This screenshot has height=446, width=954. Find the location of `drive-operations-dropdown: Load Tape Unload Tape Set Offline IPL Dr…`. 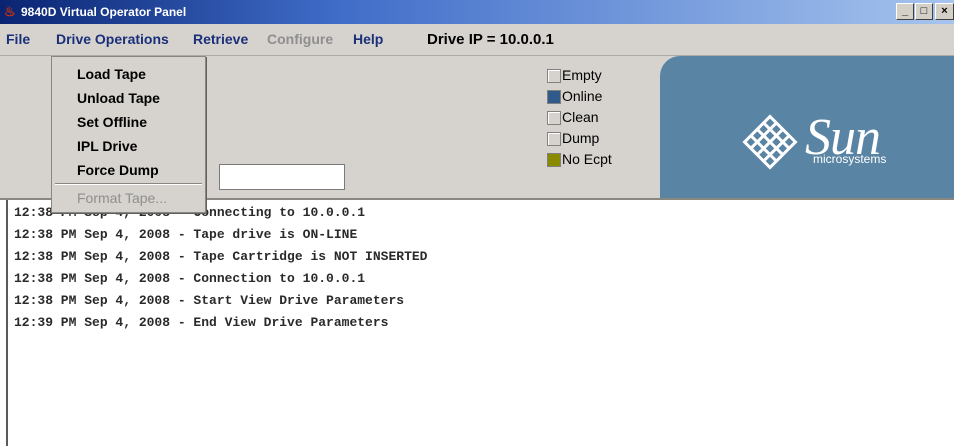

drive-operations-dropdown: Load Tape Unload Tape Set Offline IPL Dr… is located at coordinates (128, 134).